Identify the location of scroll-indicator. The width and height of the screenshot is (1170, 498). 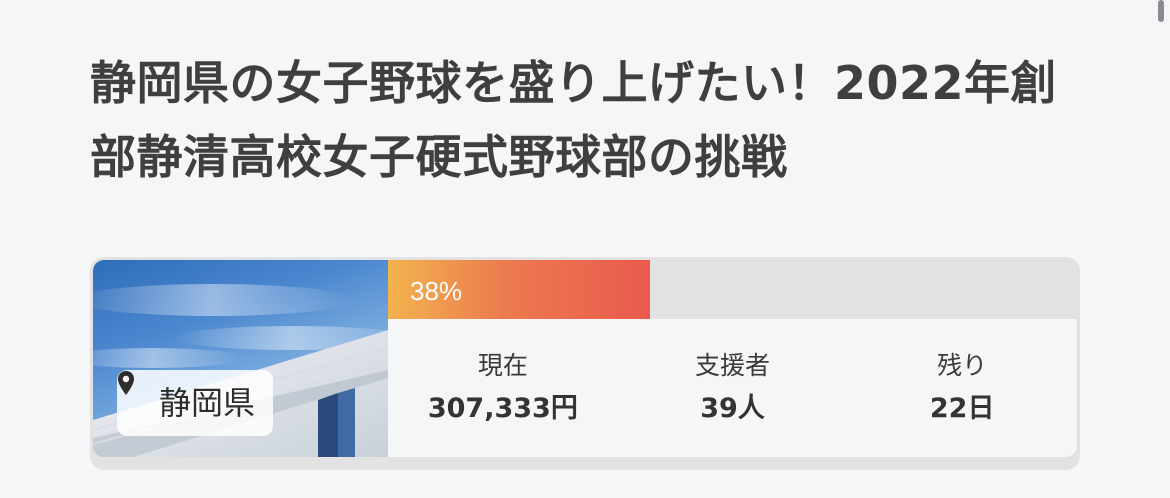
(1161, 11).